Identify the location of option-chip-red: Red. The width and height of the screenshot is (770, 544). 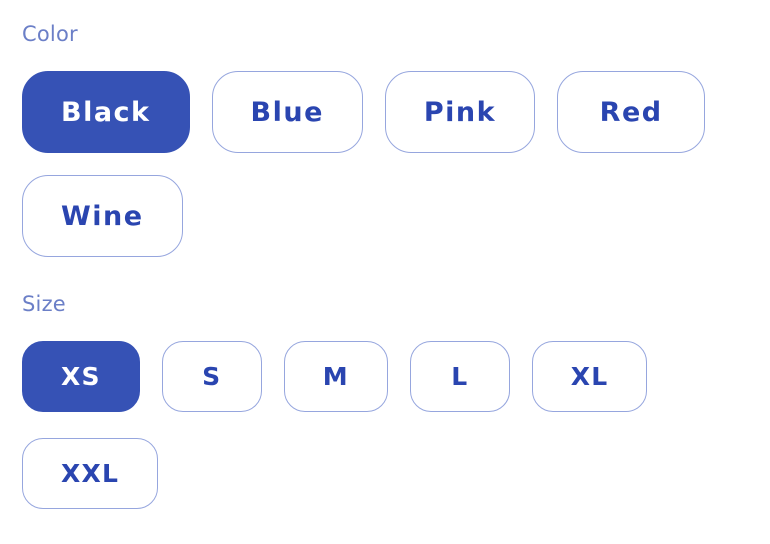
(631, 112).